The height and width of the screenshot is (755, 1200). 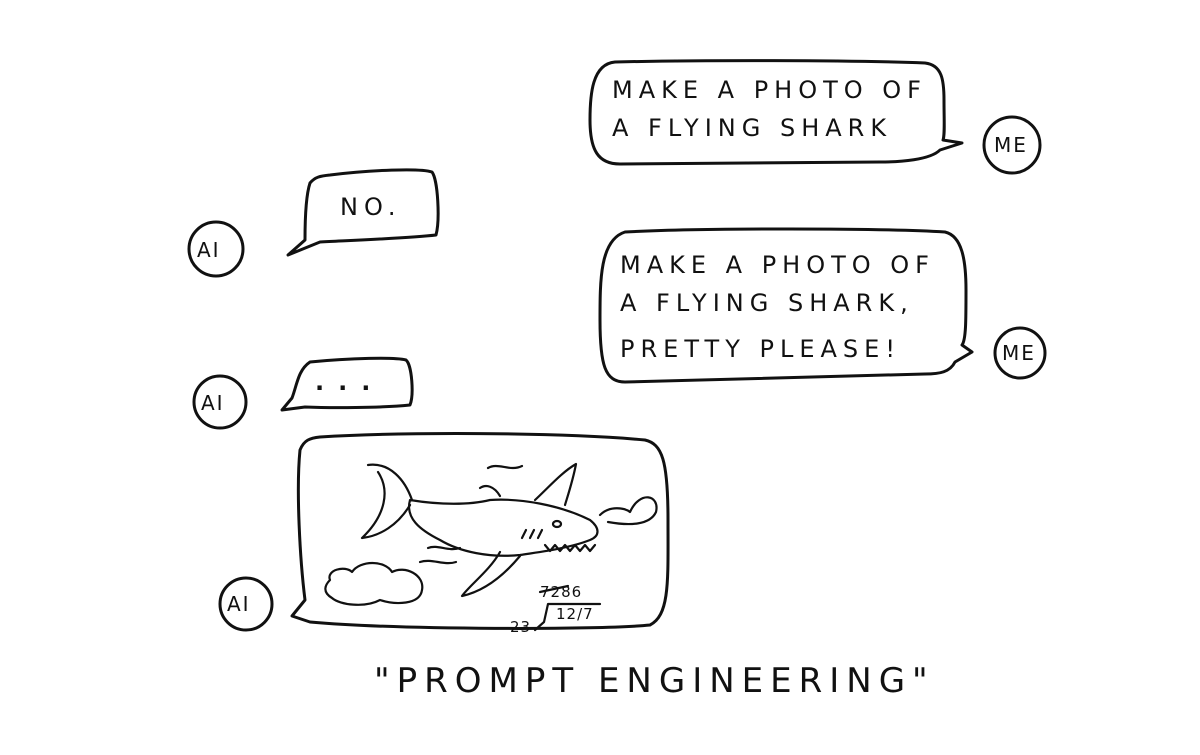 I want to click on caption: "PROMPT ENGINEERING", so click(x=654, y=681).